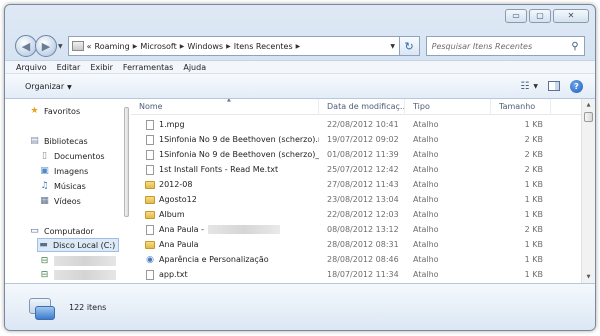 This screenshot has width=600, height=336. What do you see at coordinates (85, 261) in the screenshot?
I see `redacted-label` at bounding box center [85, 261].